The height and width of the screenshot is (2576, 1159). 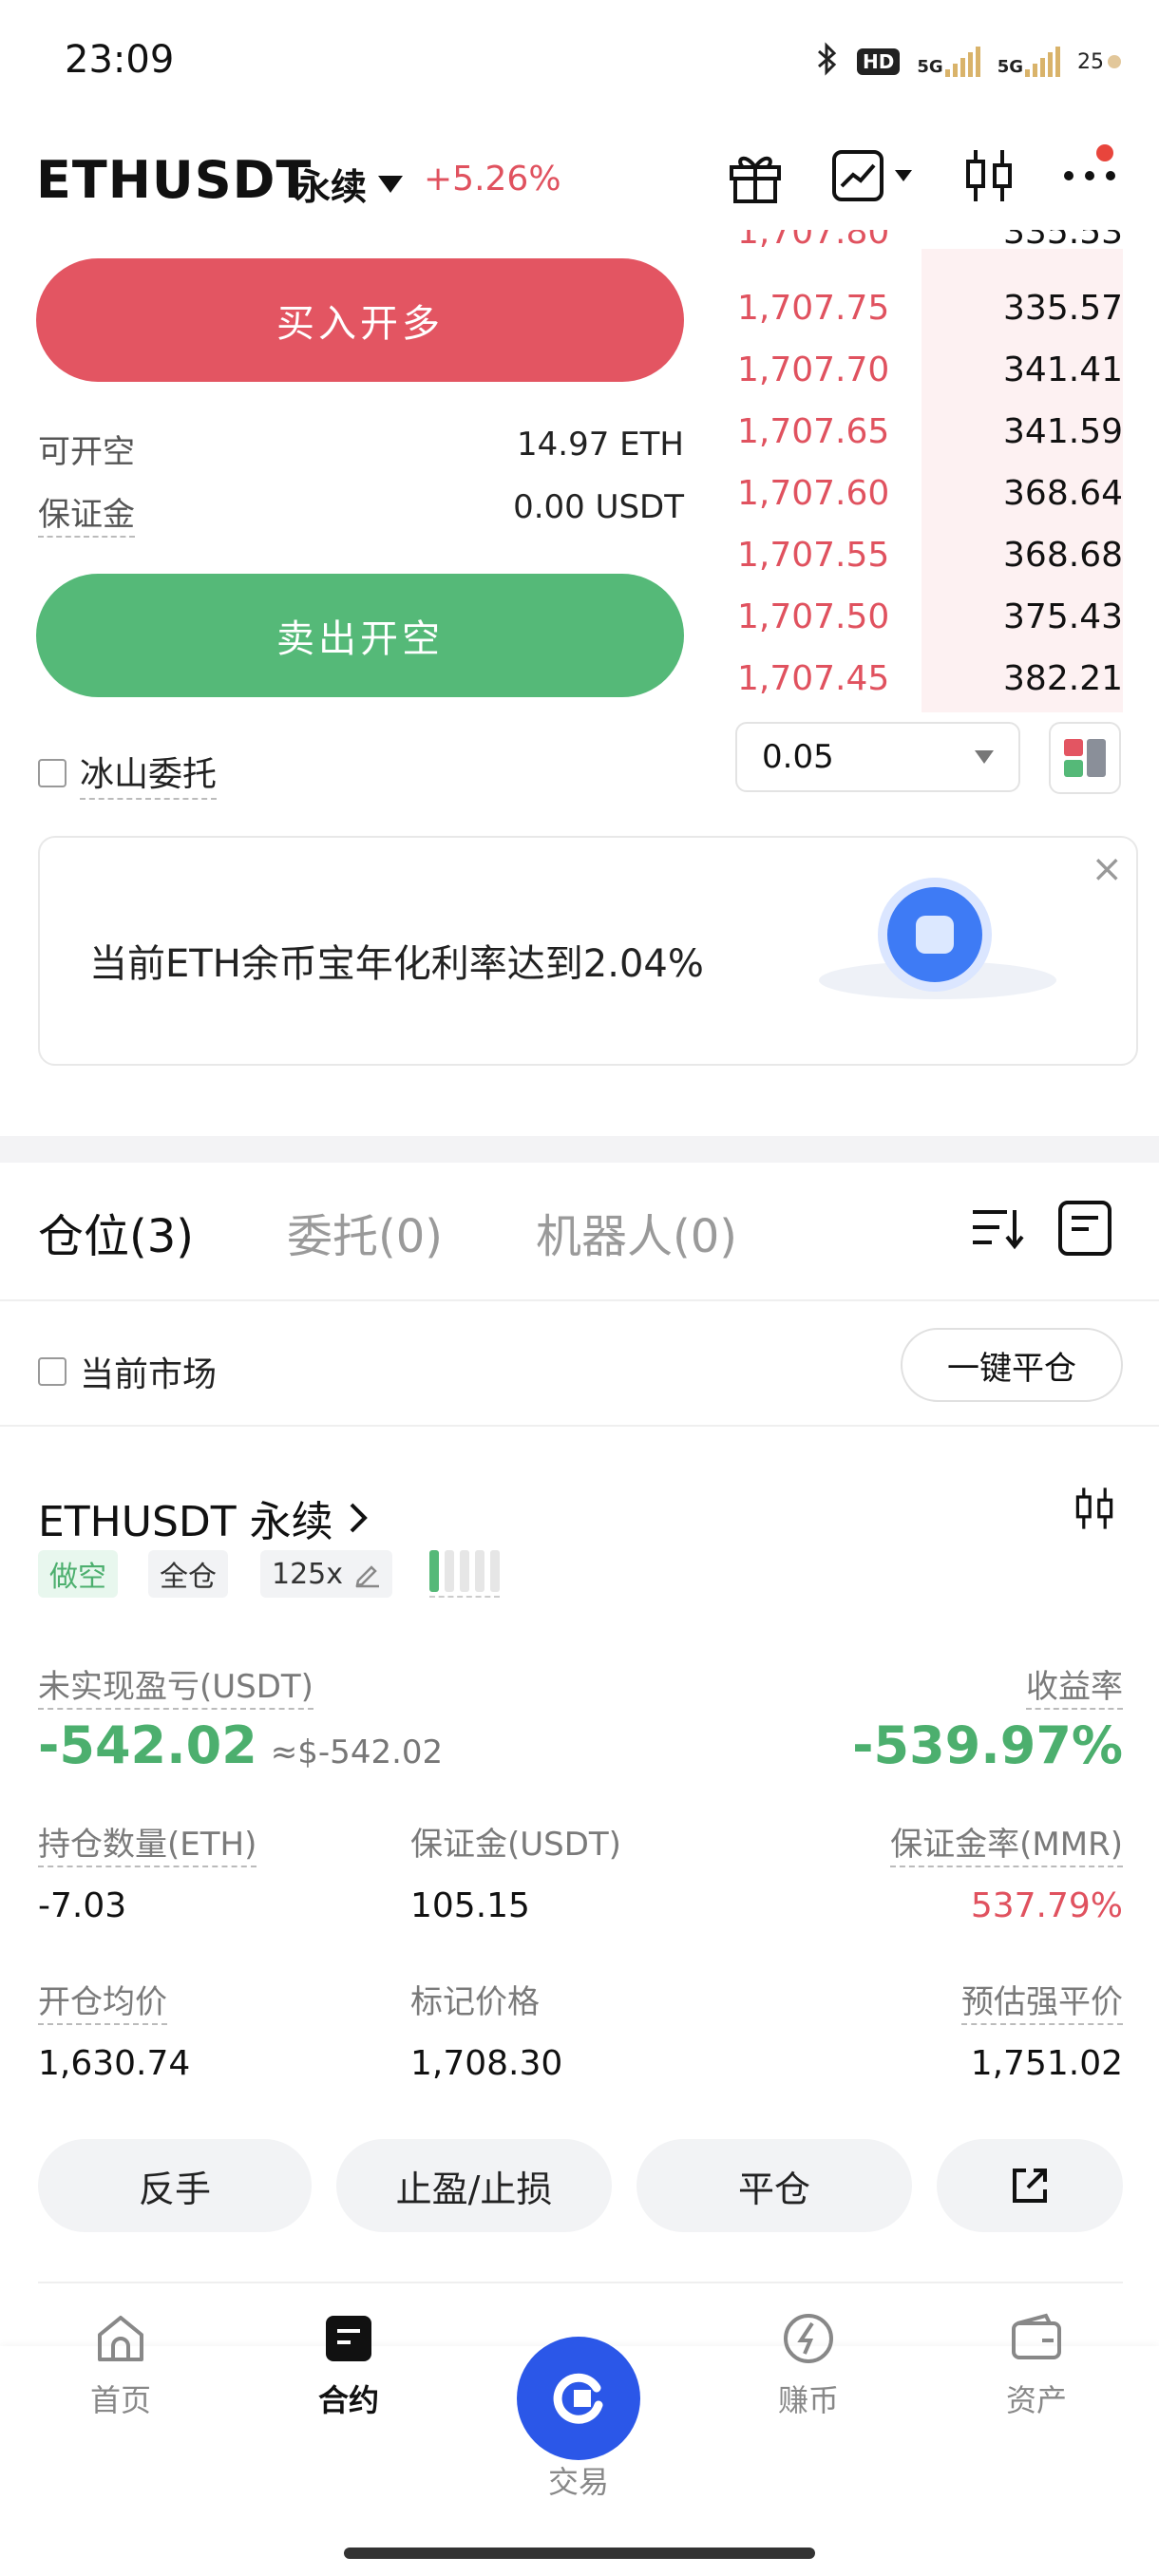 I want to click on position-title: ETHUSDT 永续, so click(x=204, y=1517).